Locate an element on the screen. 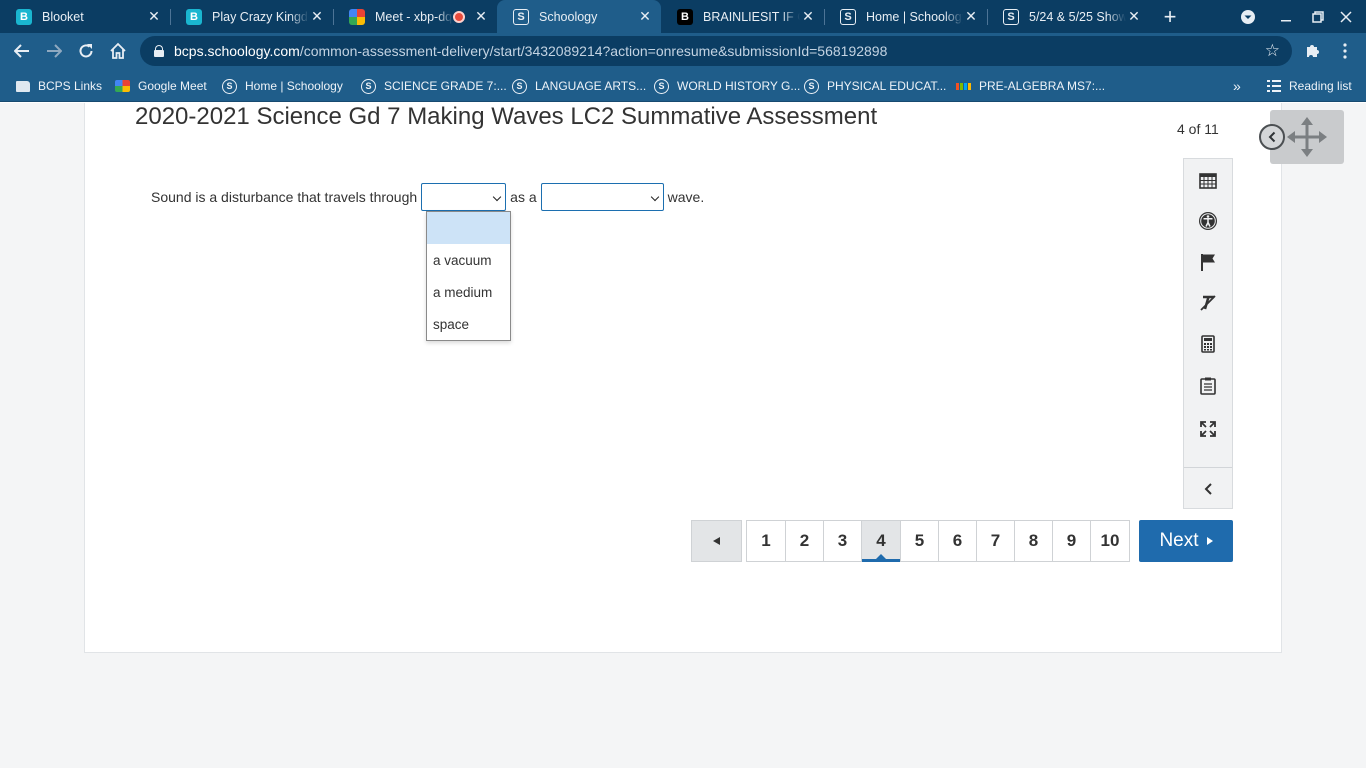  bookmark-label: Home | Schoology is located at coordinates (294, 86).